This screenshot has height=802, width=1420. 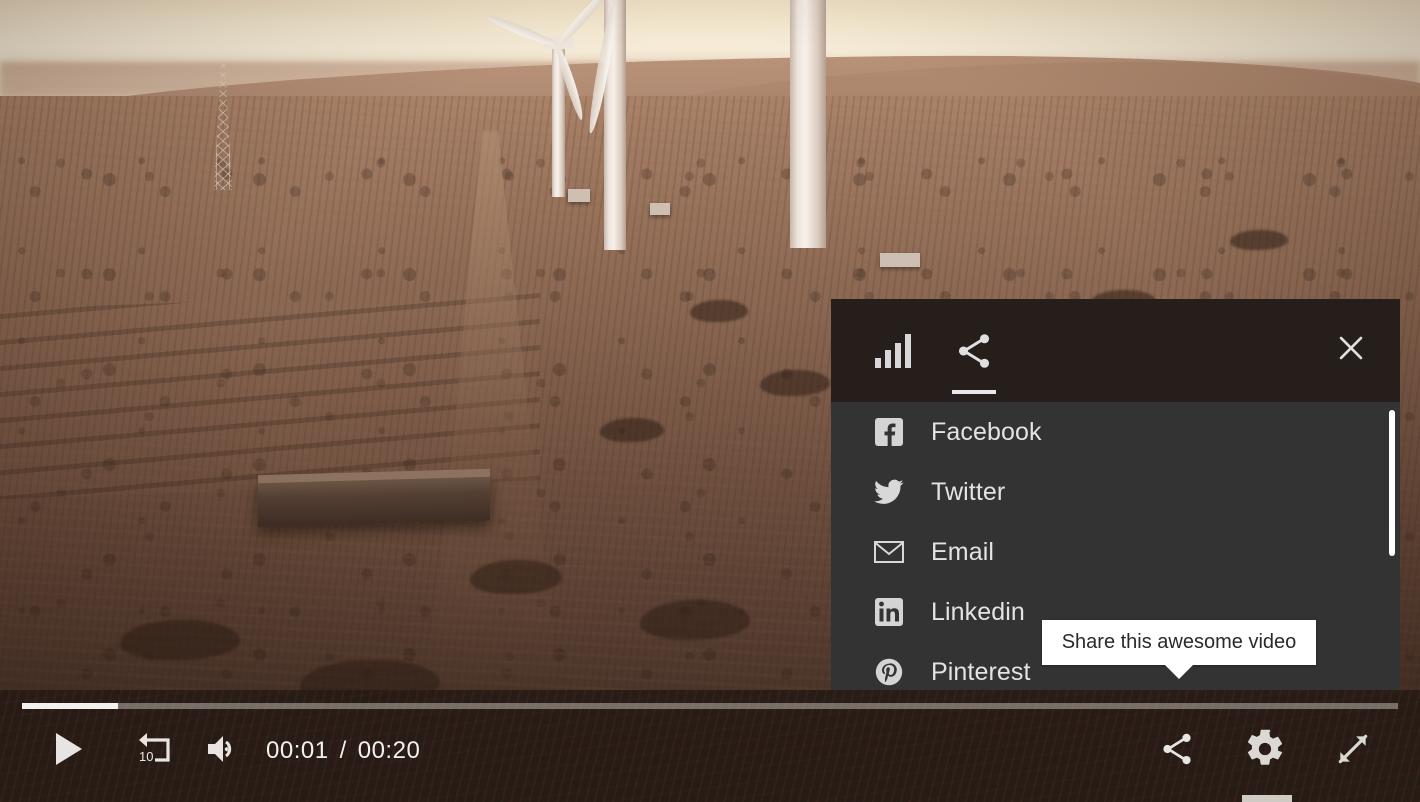 I want to click on close-panel-button, so click(x=1351, y=351).